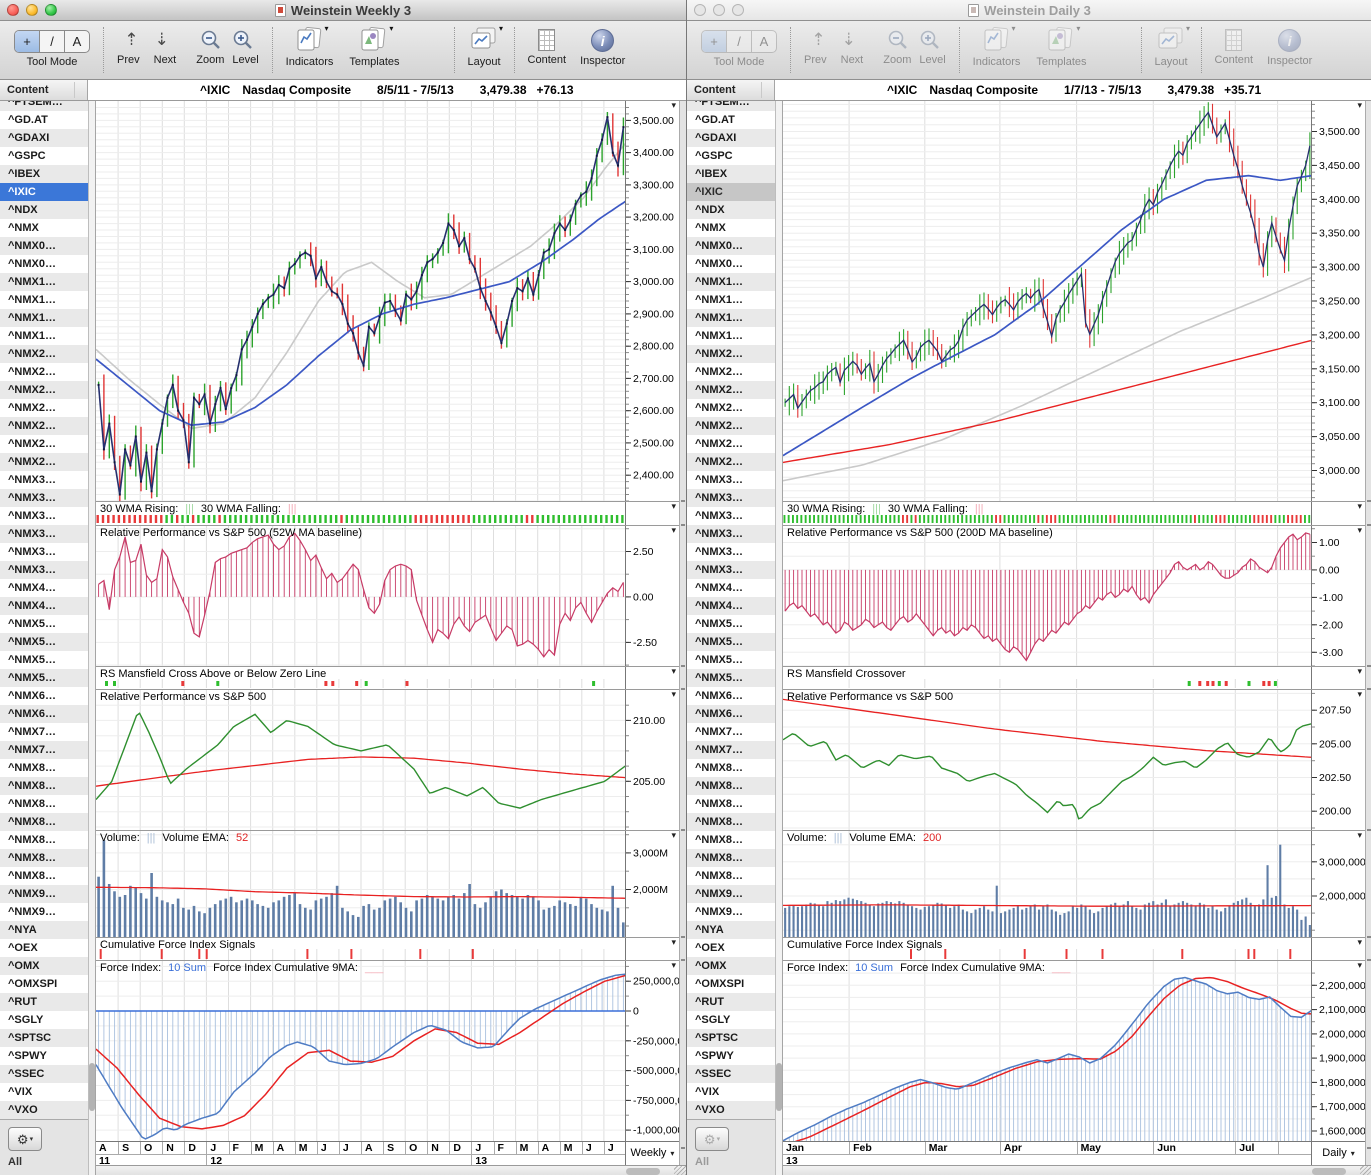 This screenshot has width=1371, height=1175. Describe the element at coordinates (898, 40) in the screenshot. I see `zoom-out-icon` at that location.